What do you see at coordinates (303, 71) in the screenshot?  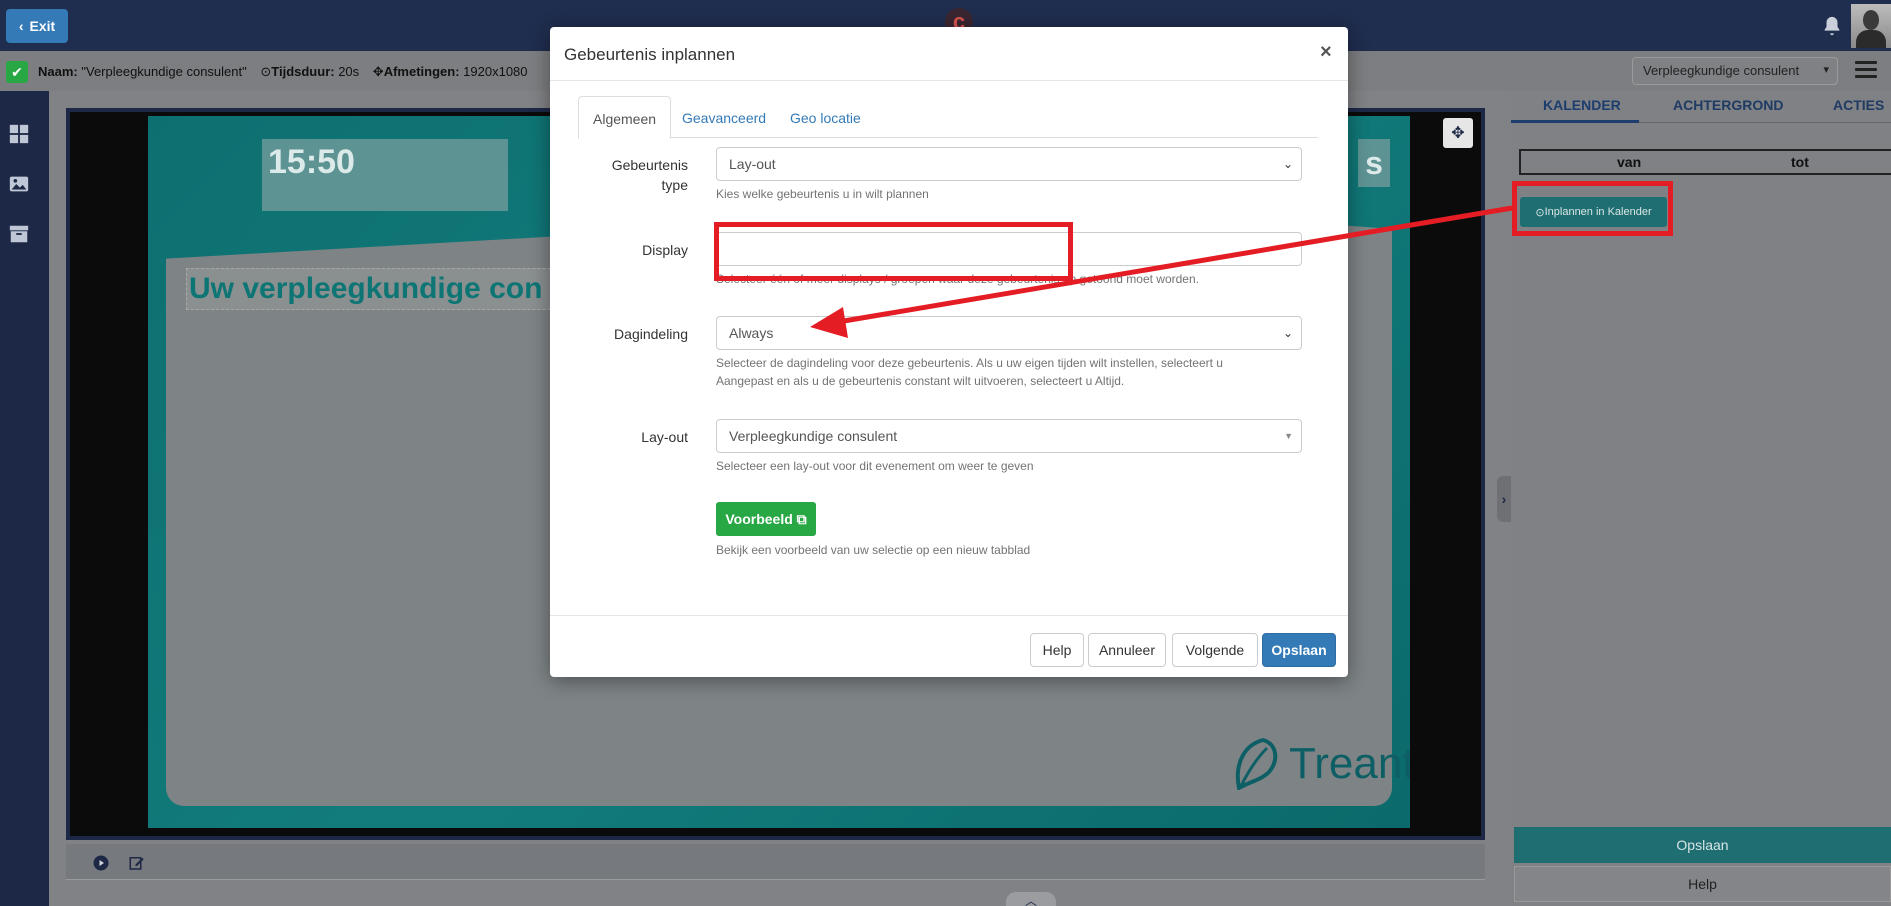 I see `duration-label: Tijdsduur:` at bounding box center [303, 71].